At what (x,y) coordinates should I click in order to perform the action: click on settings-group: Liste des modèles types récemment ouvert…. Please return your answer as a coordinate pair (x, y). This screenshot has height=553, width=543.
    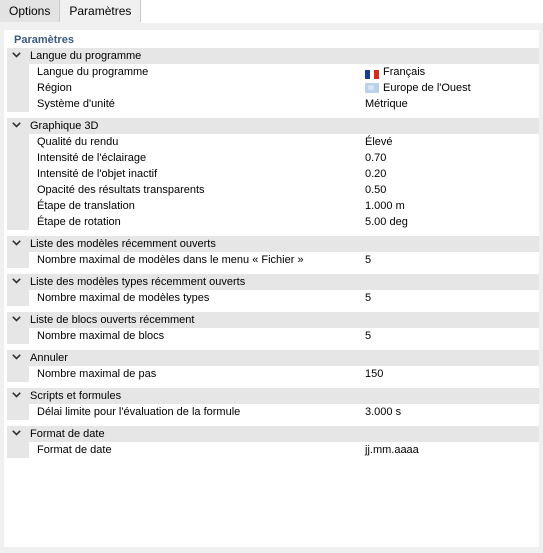
    Looking at the image, I should click on (273, 290).